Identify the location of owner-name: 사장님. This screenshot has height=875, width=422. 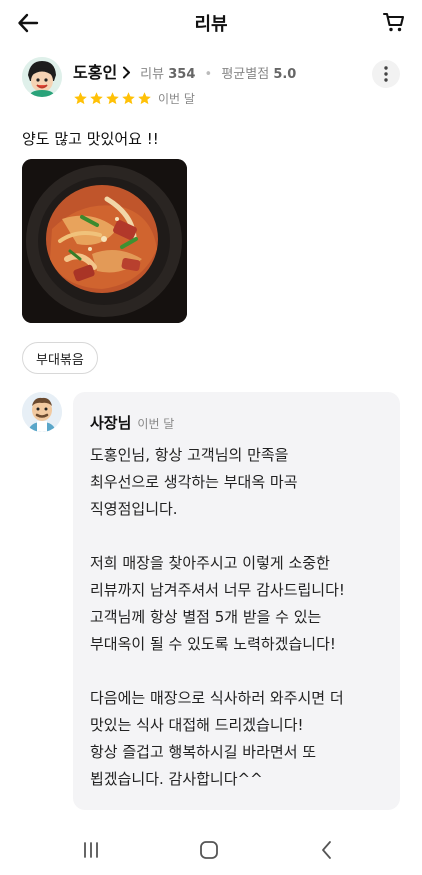
(111, 423).